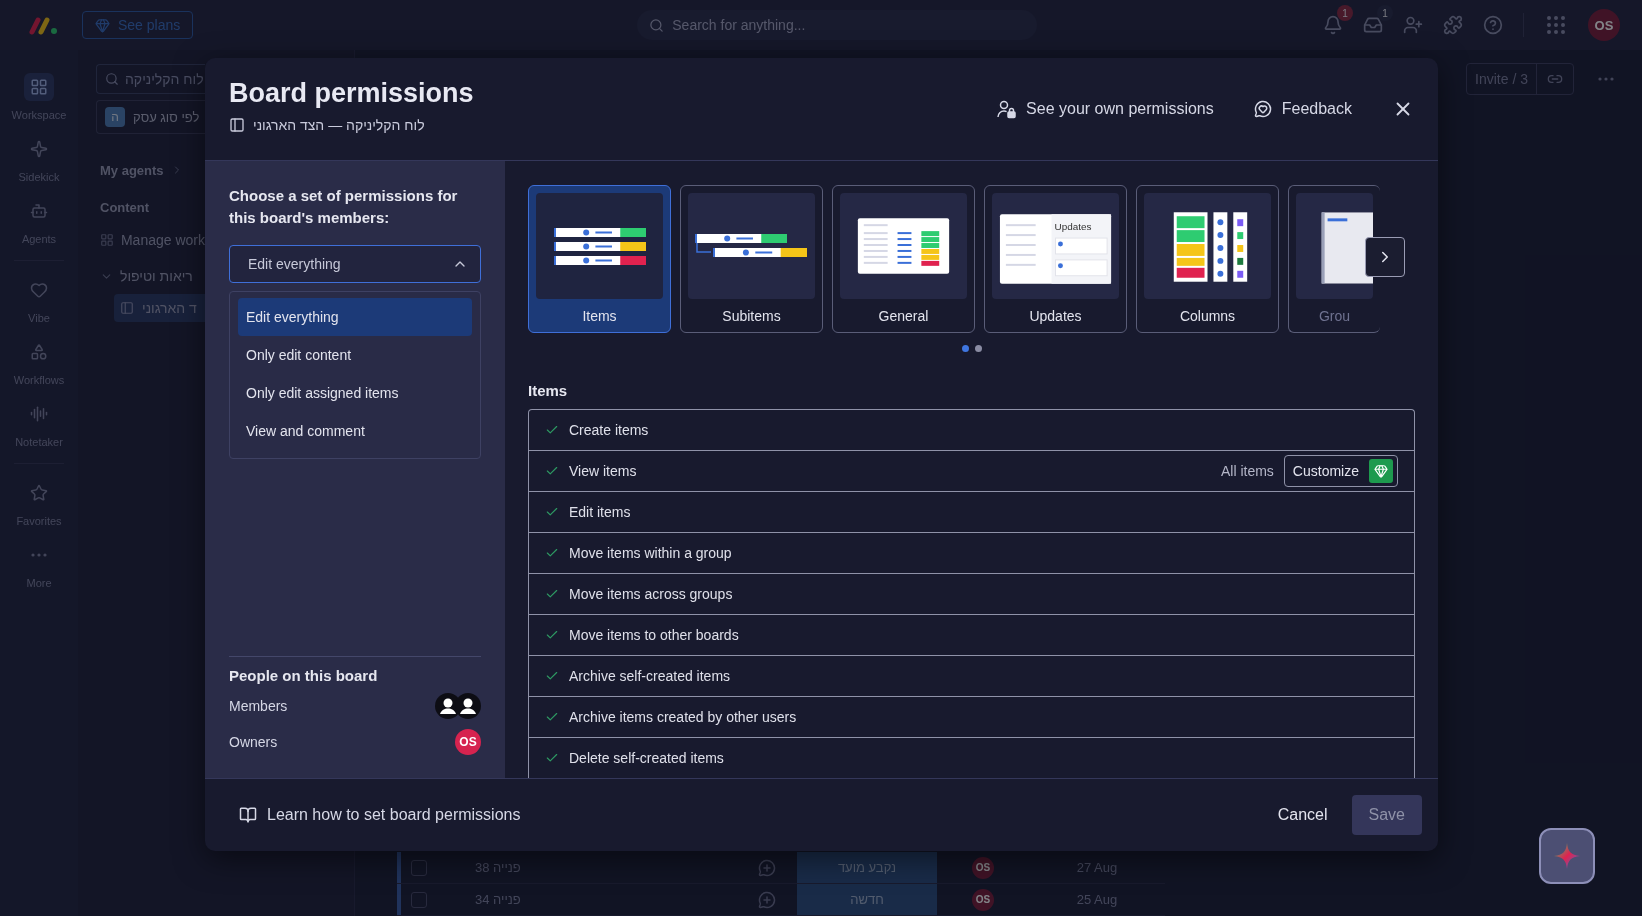 The image size is (1642, 916). What do you see at coordinates (150, 79) in the screenshot?
I see `workspace-search-field: לוח הקליניקה` at bounding box center [150, 79].